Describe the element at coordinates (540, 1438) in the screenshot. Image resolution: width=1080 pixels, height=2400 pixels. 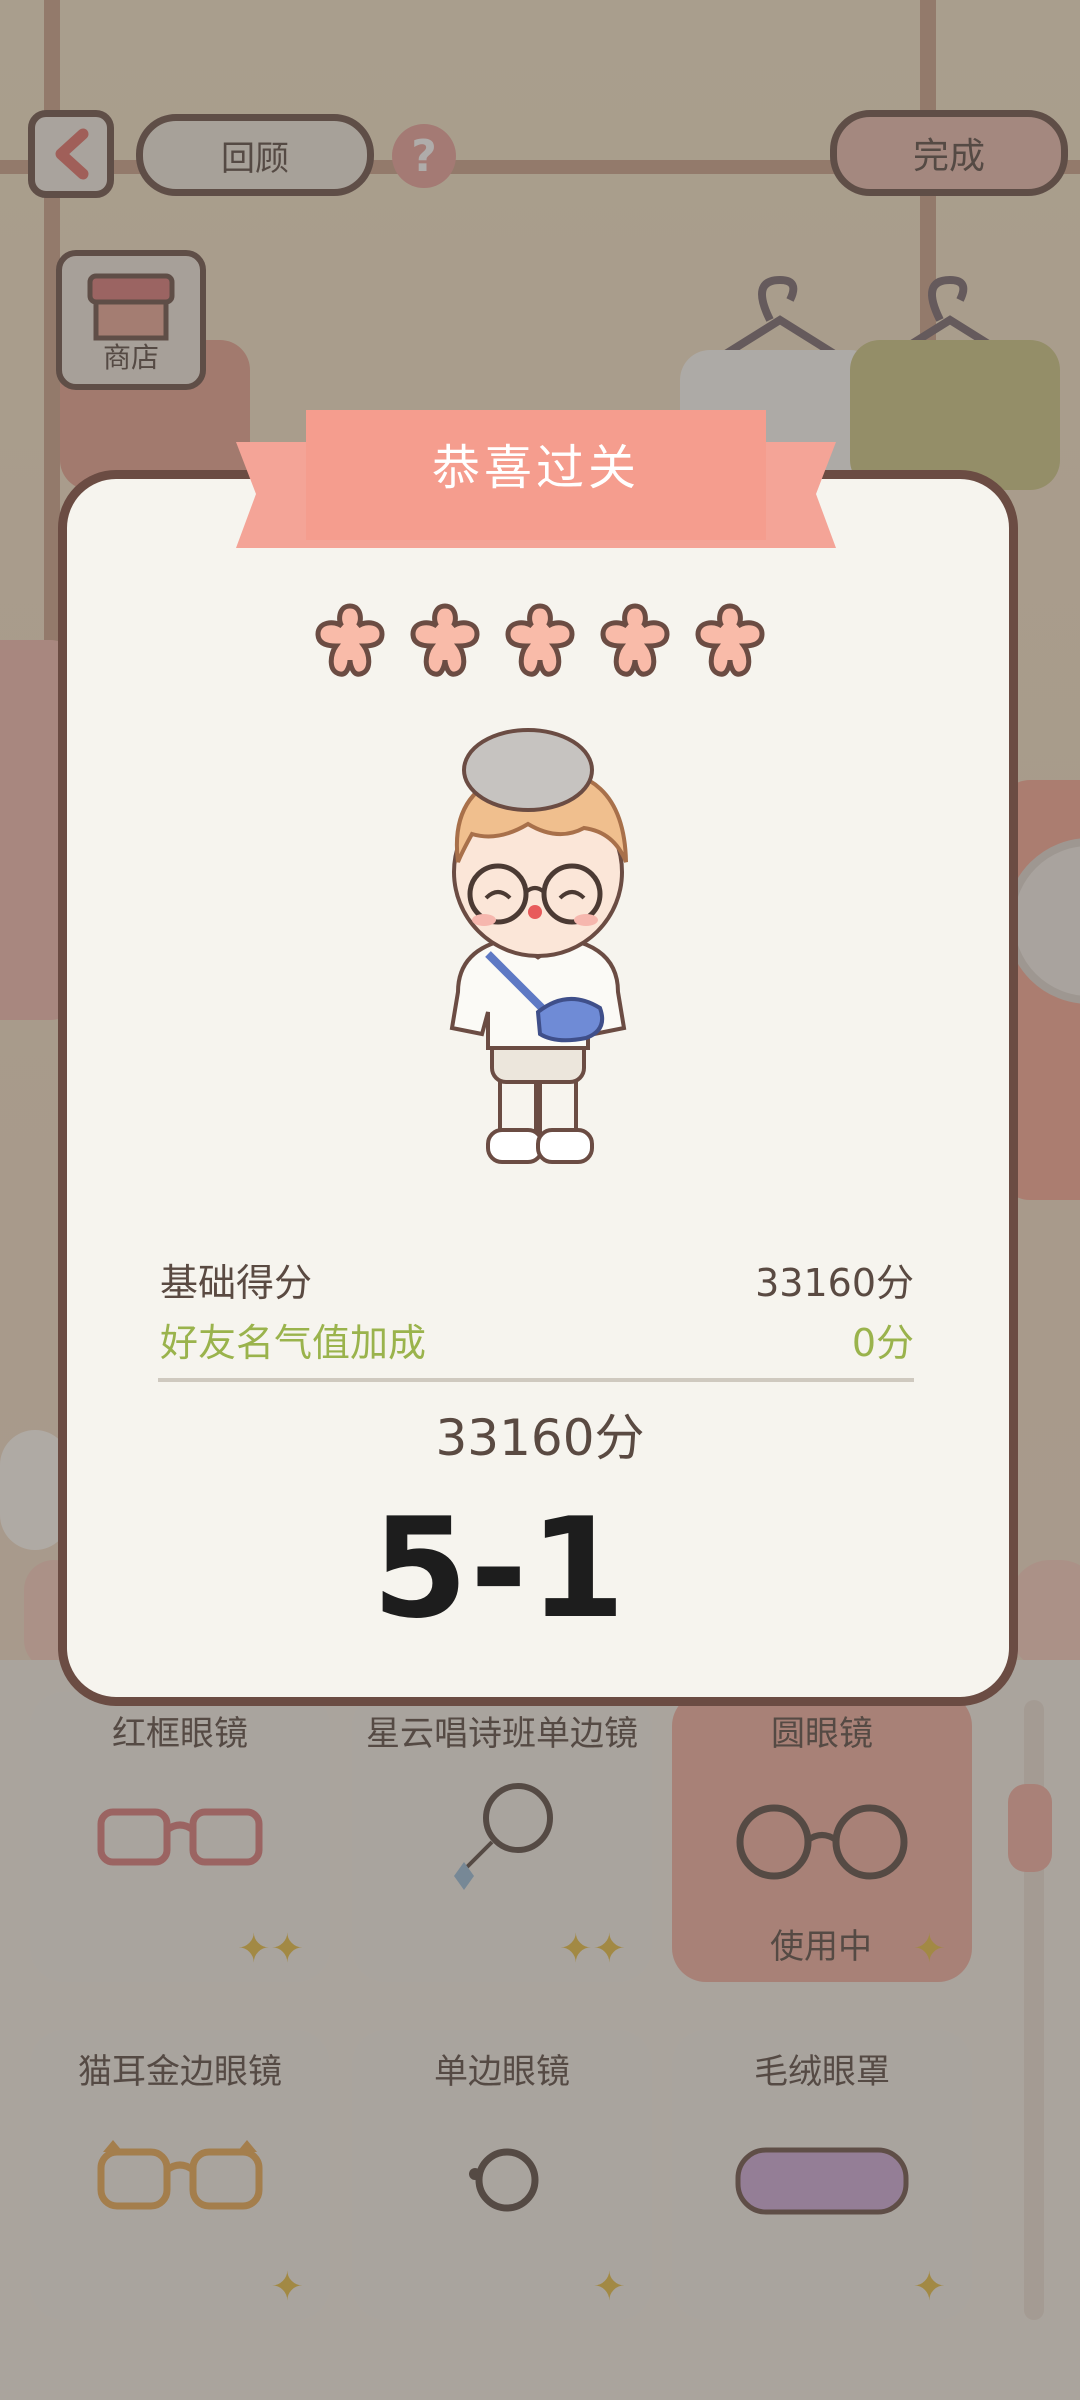
I see `total-score: 33160分` at that location.